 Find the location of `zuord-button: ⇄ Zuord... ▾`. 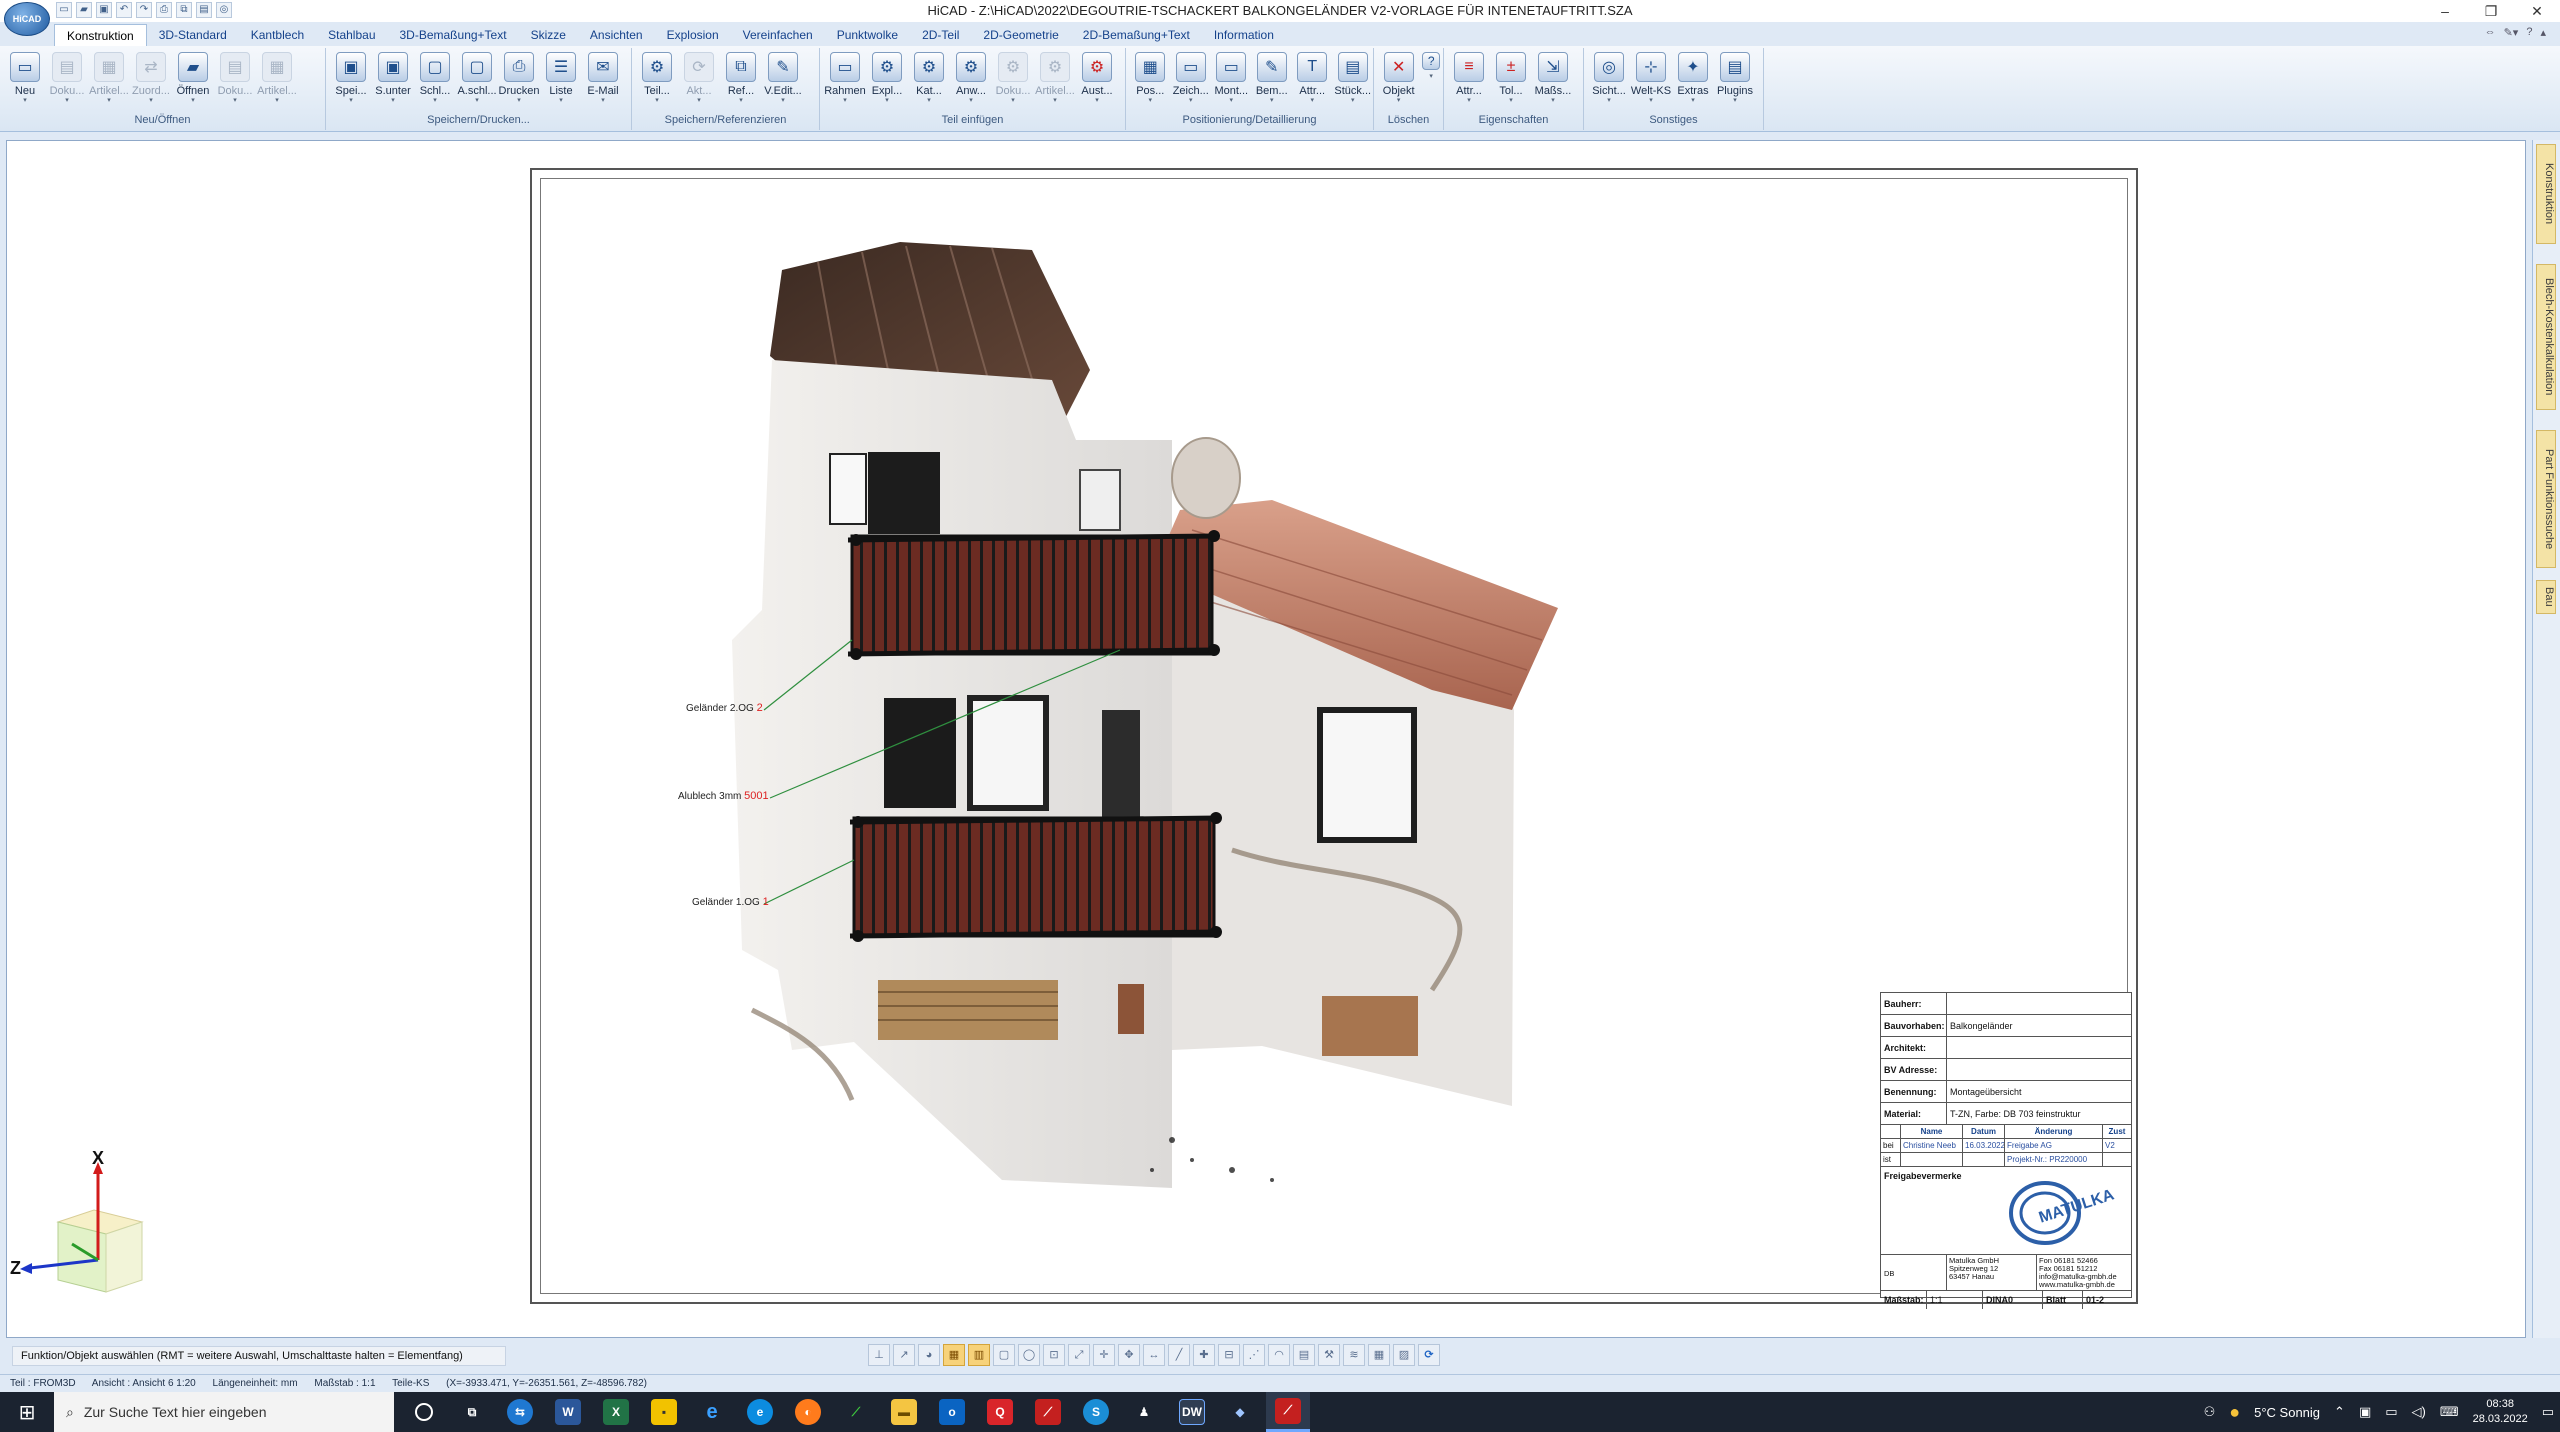

zuord-button: ⇄ Zuord... ▾ is located at coordinates (151, 80).